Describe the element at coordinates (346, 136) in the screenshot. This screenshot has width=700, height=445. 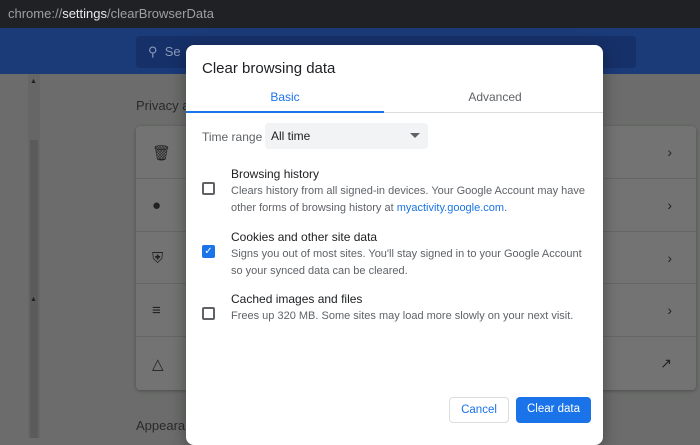
I see `time-range-select: All time` at that location.